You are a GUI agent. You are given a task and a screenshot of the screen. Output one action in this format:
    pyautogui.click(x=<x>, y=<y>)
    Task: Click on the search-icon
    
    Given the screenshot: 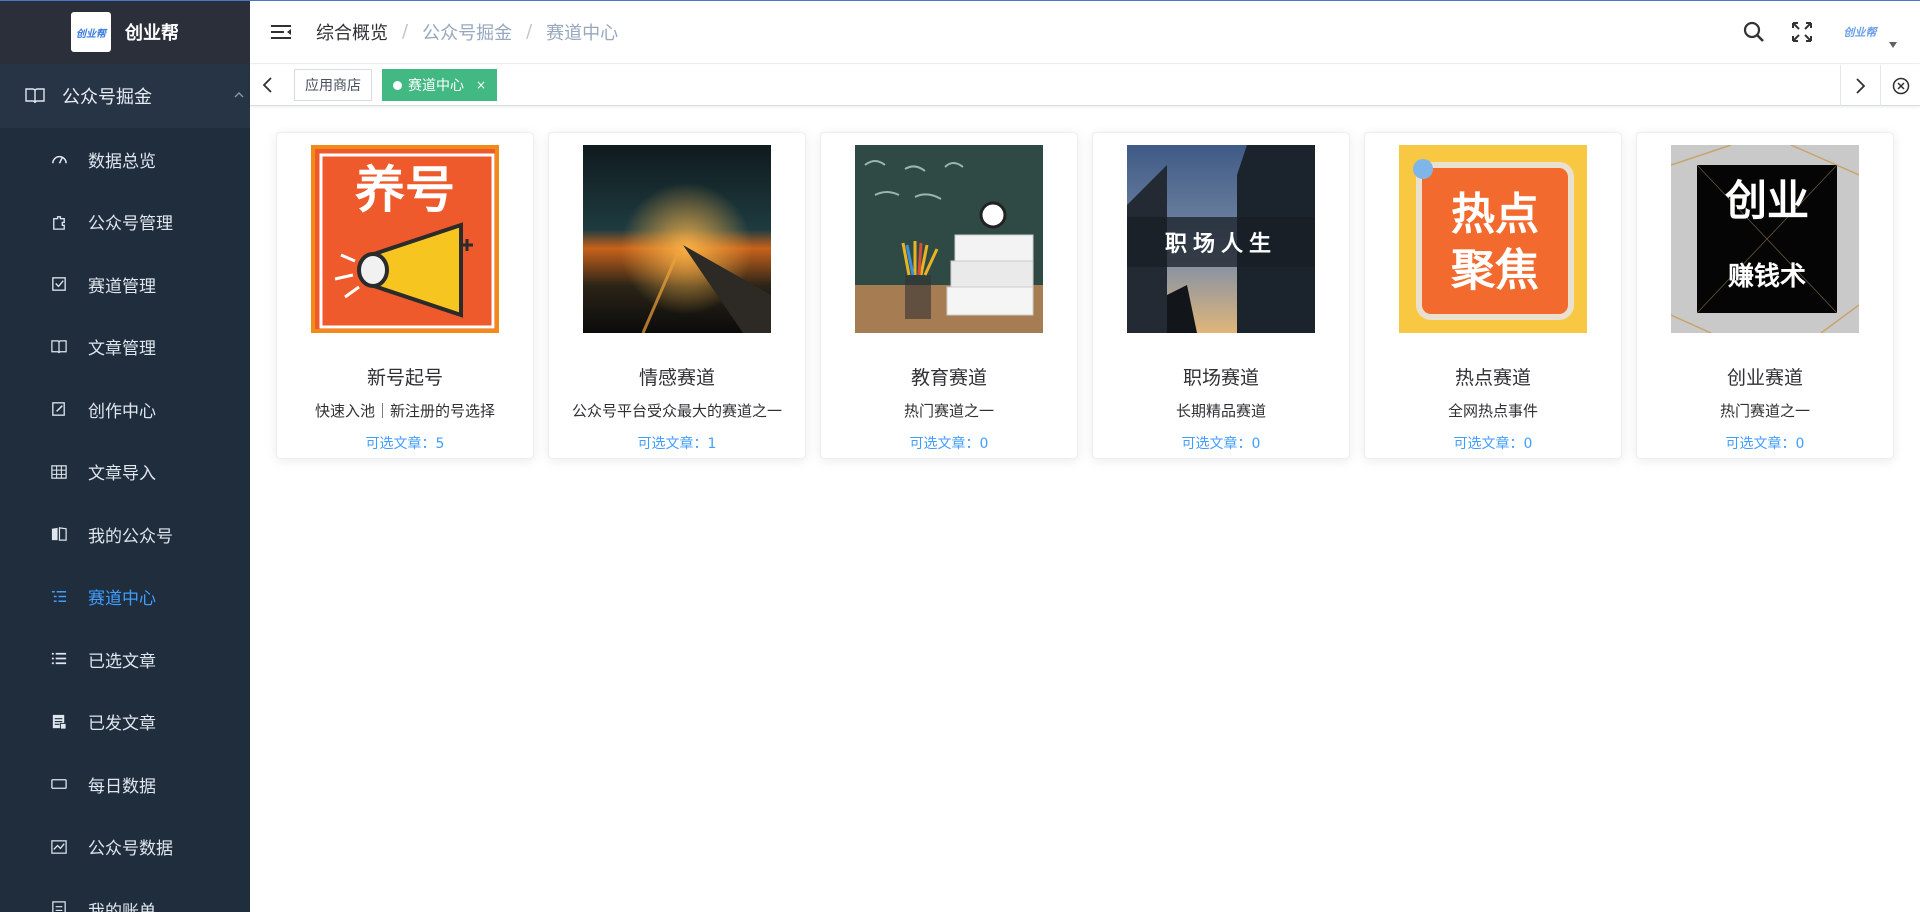 What is the action you would take?
    pyautogui.click(x=1754, y=32)
    